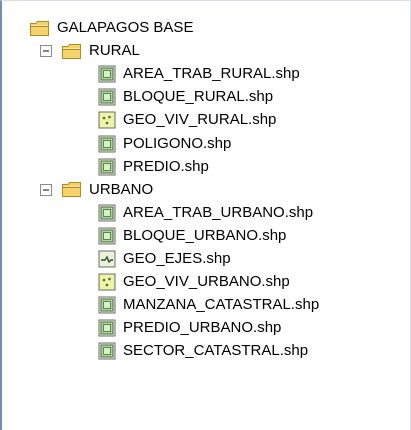 The image size is (411, 430). Describe the element at coordinates (221, 305) in the screenshot. I see `item-label: MANZANA_CATASTRAL.shp` at that location.